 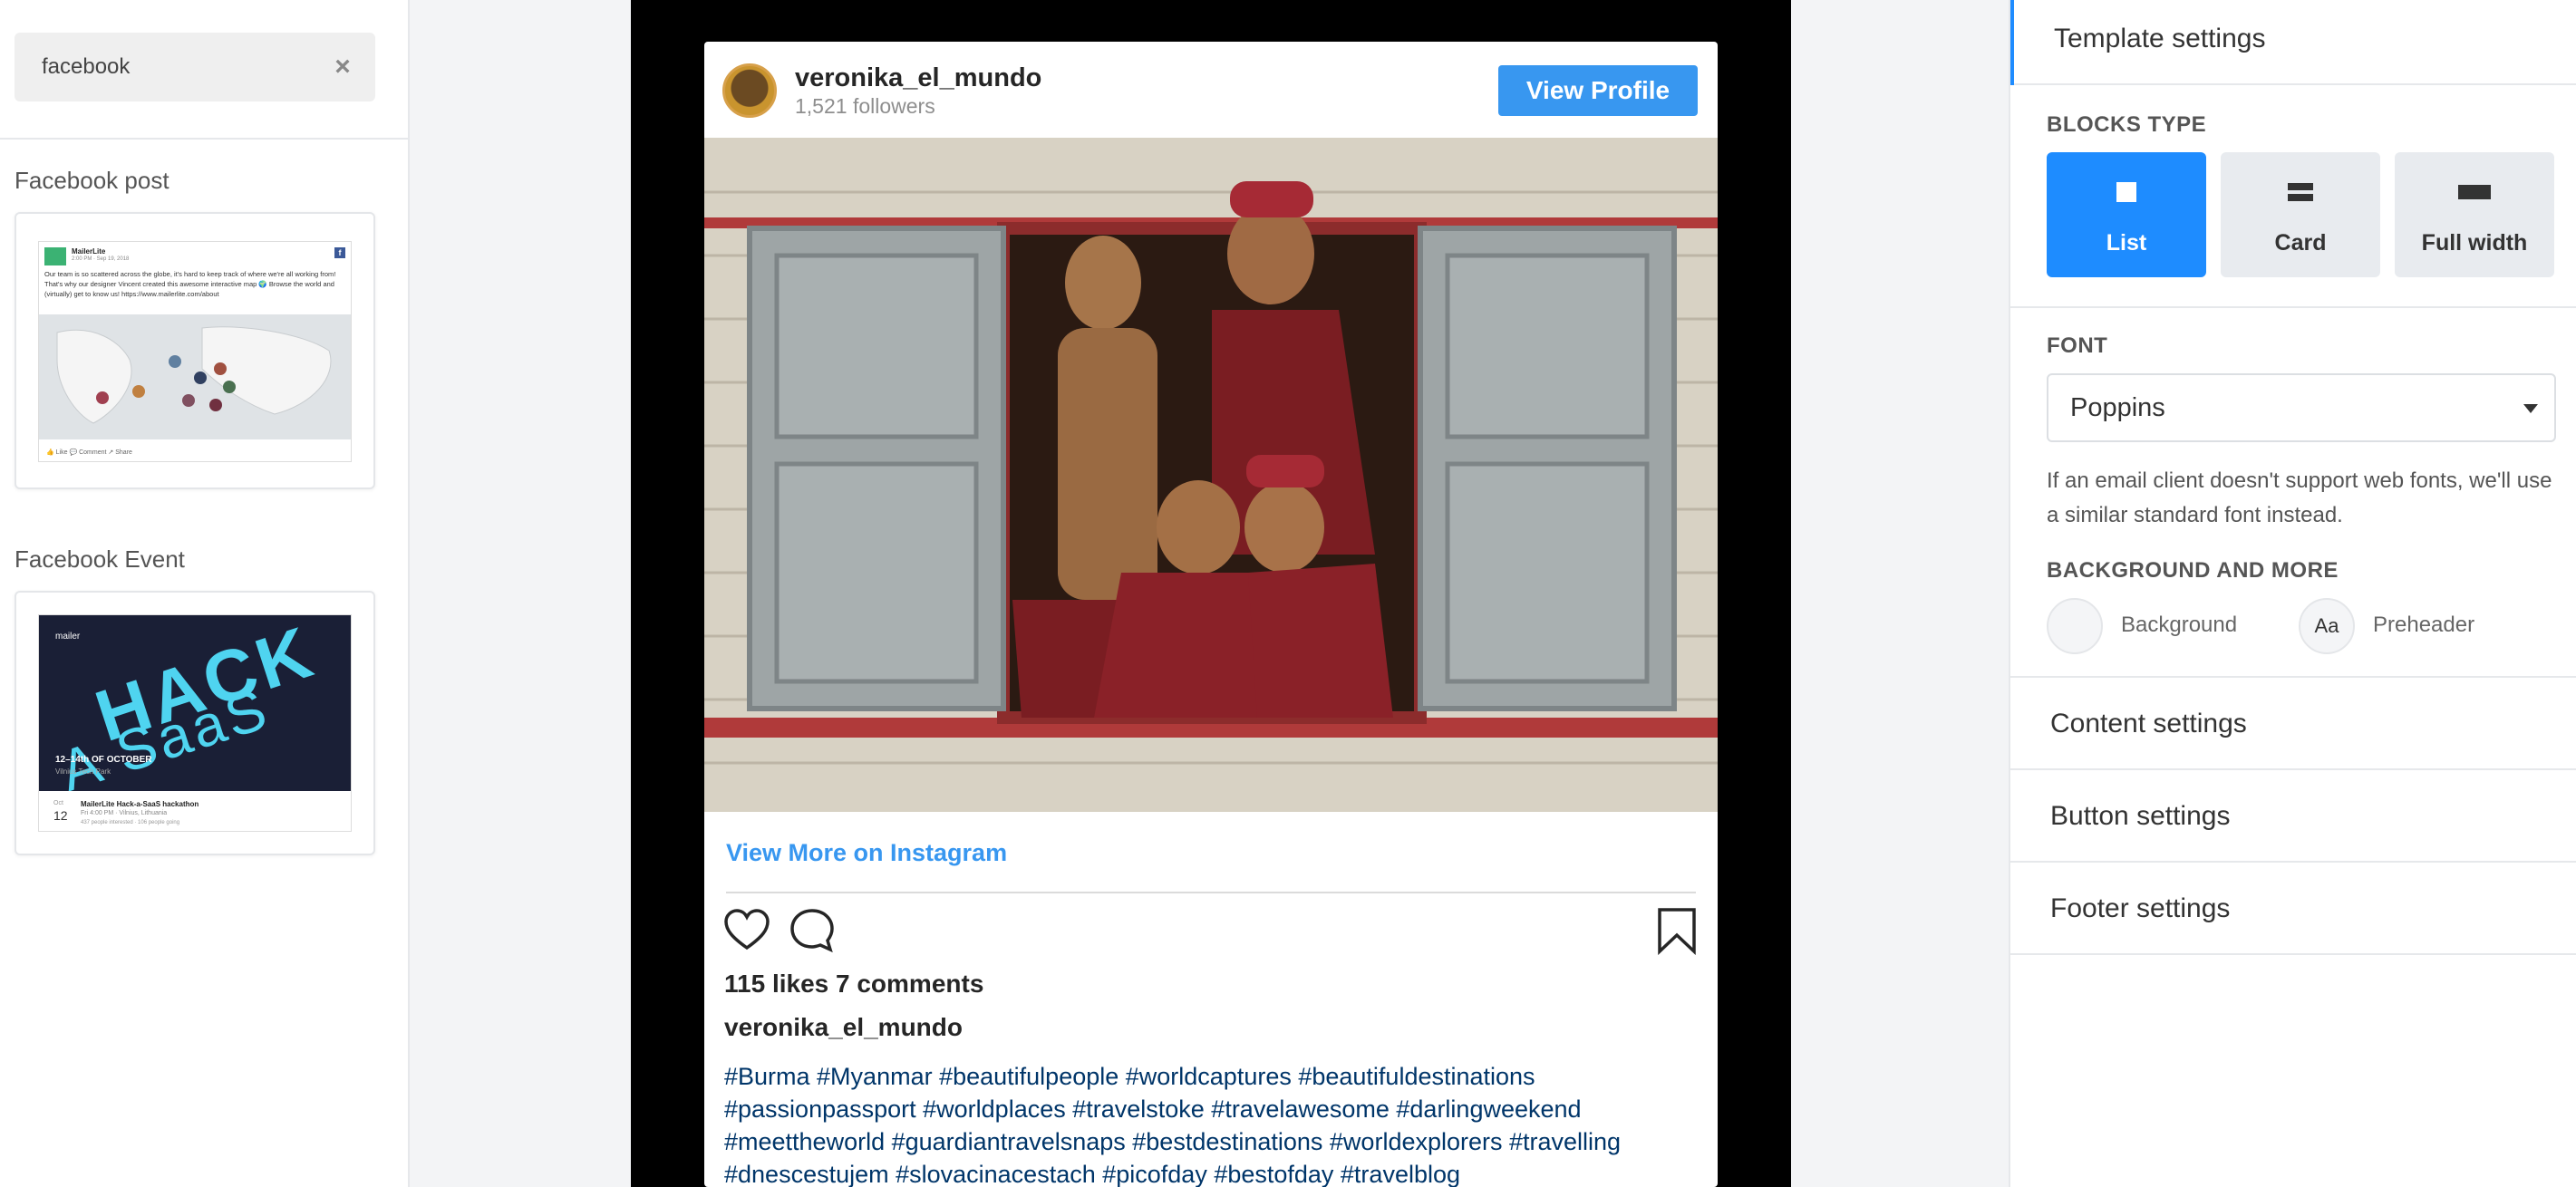 I want to click on button-settings-title: Button settings, so click(x=2140, y=816).